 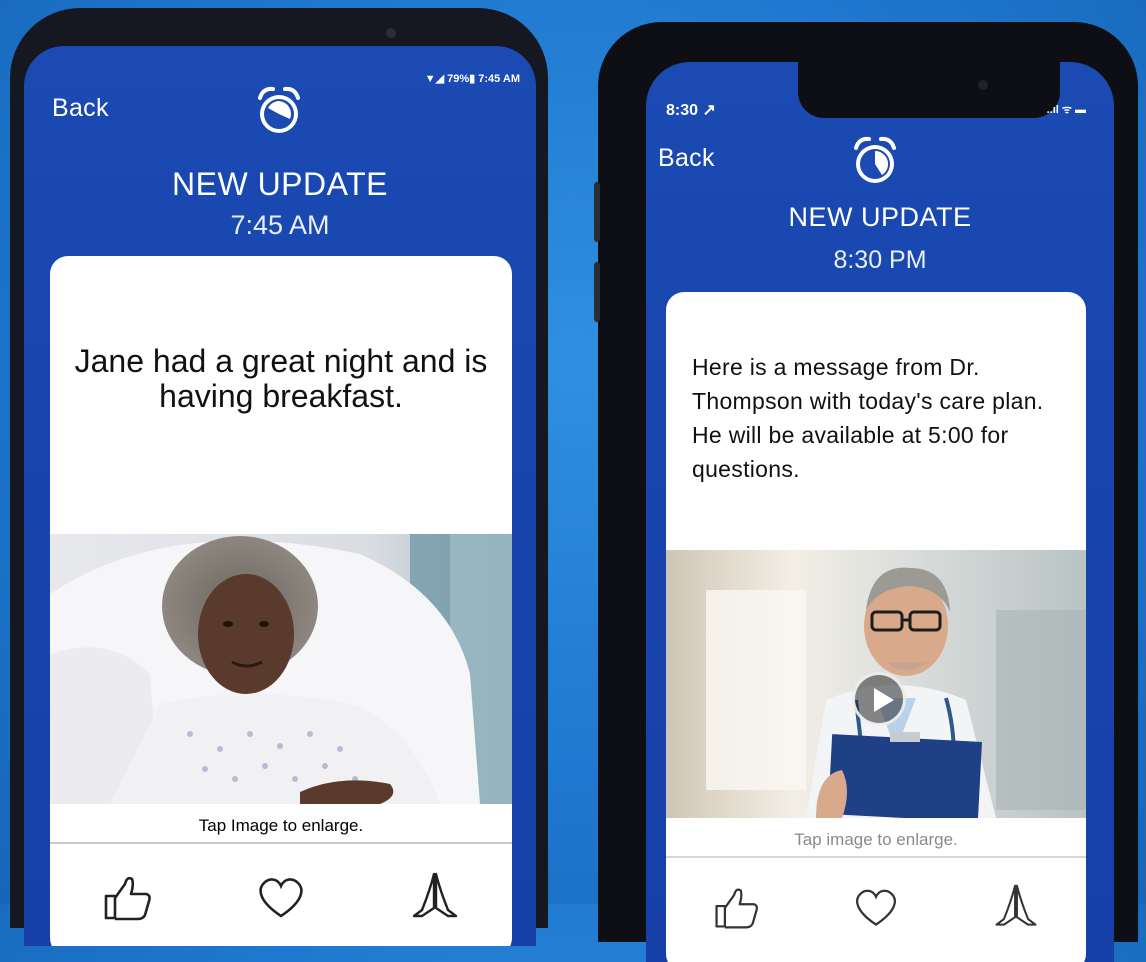 I want to click on status-bar: ▼◢ 79%▮ 7:45 AM, so click(x=472, y=78).